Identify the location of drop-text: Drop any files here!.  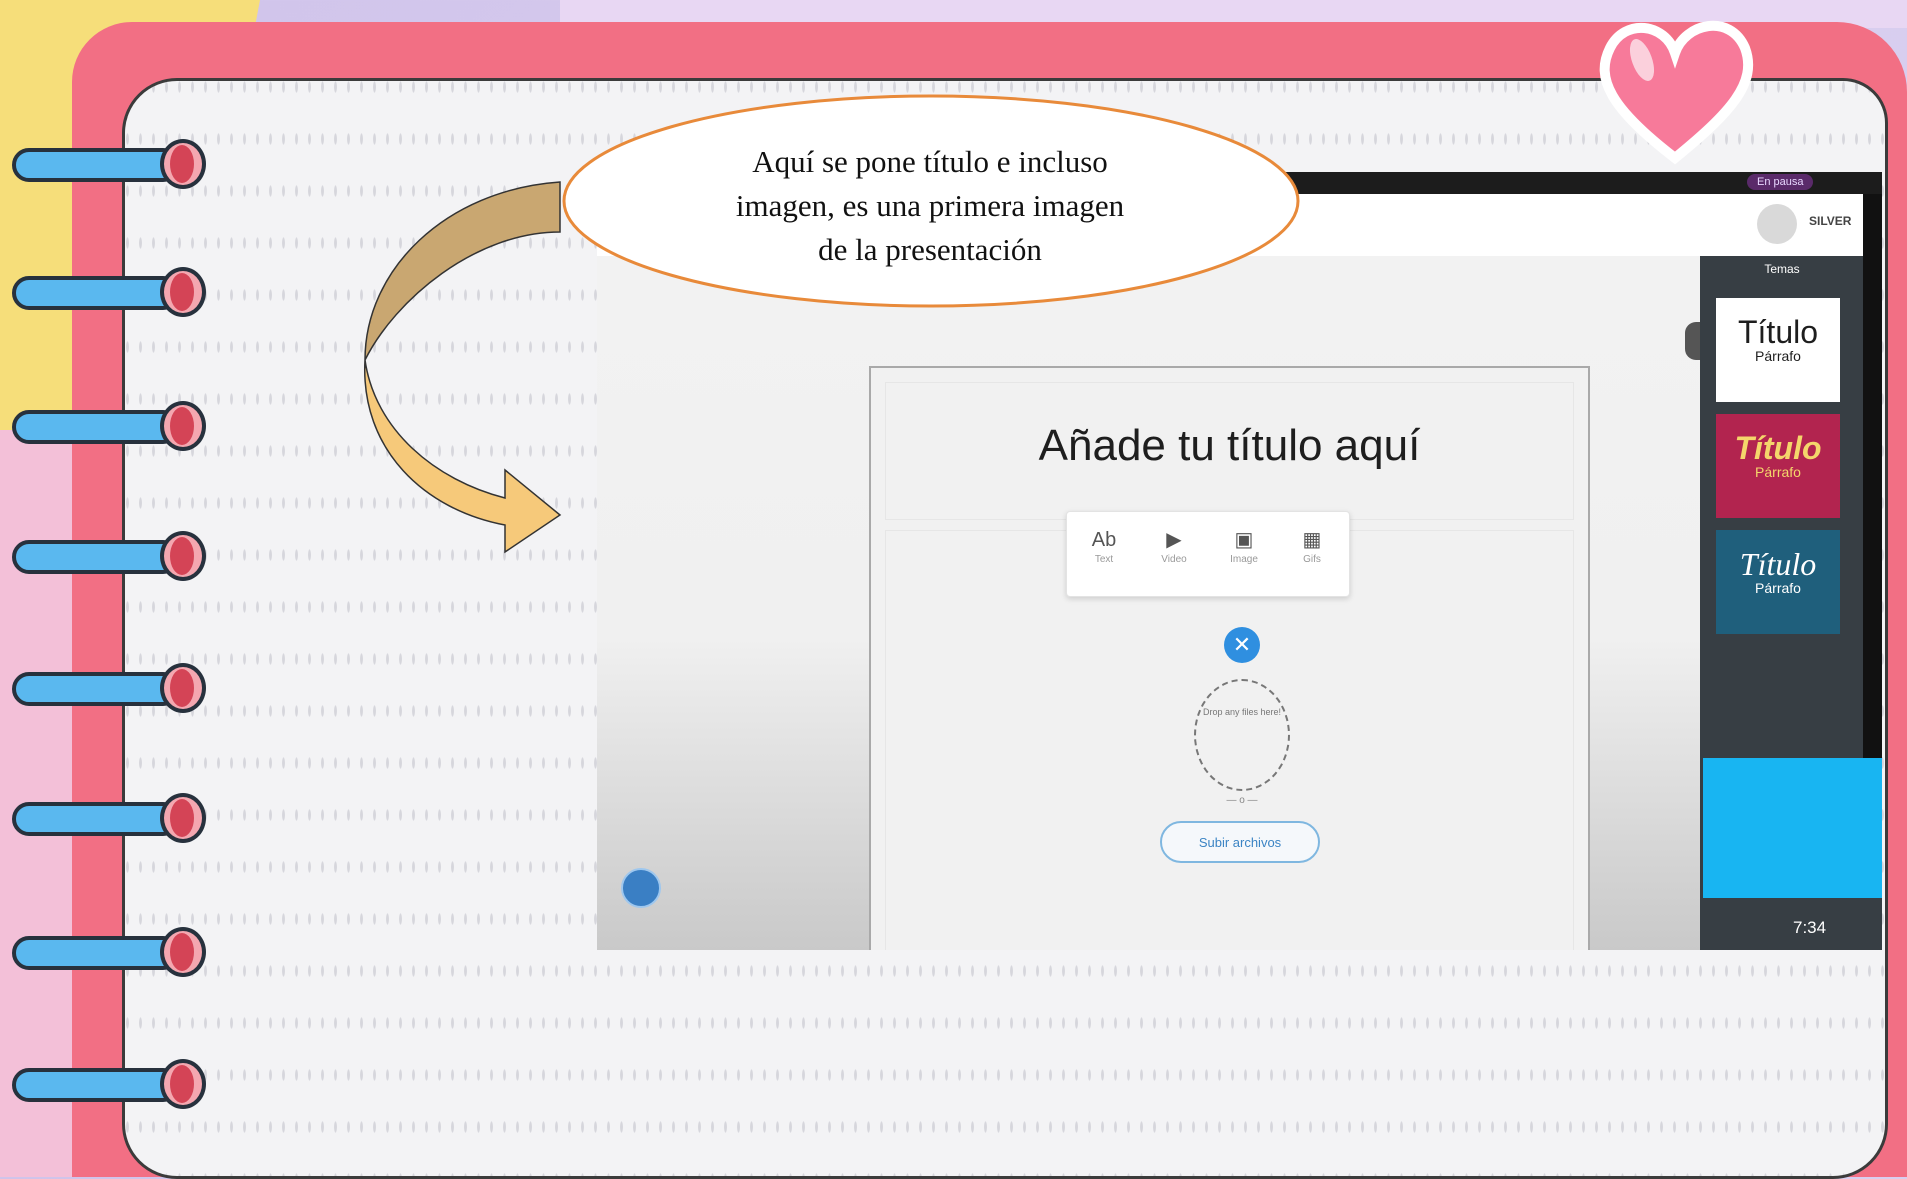
(1242, 712).